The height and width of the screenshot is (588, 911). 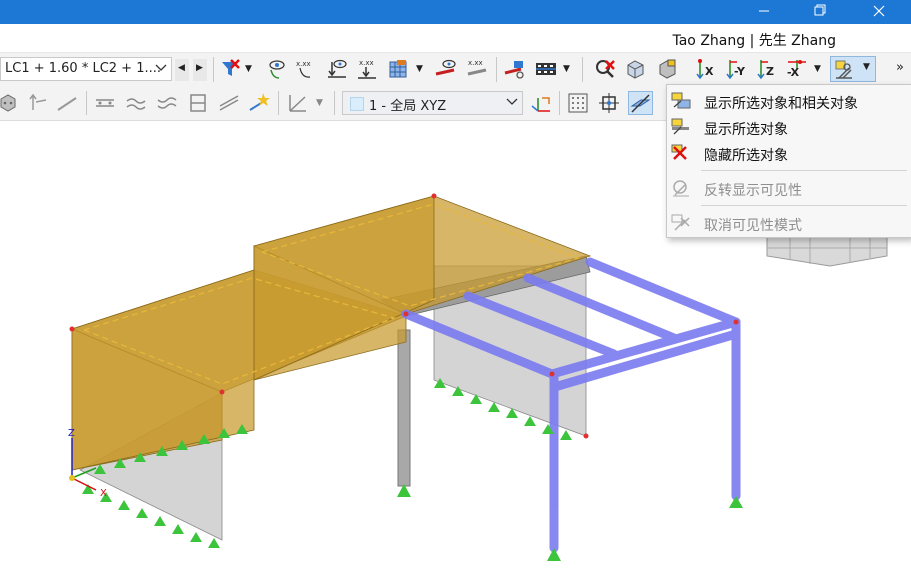 I want to click on next-load-button: ▶, so click(x=200, y=70).